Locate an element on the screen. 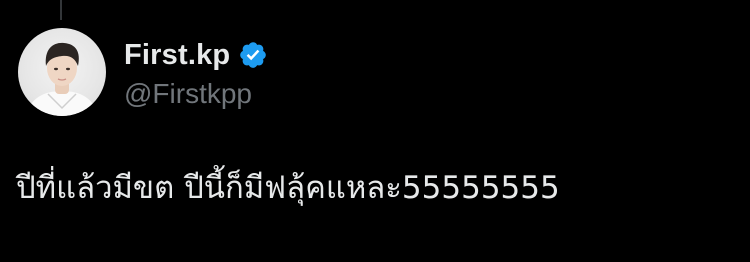 The image size is (750, 262). name-row: First.kp is located at coordinates (196, 55).